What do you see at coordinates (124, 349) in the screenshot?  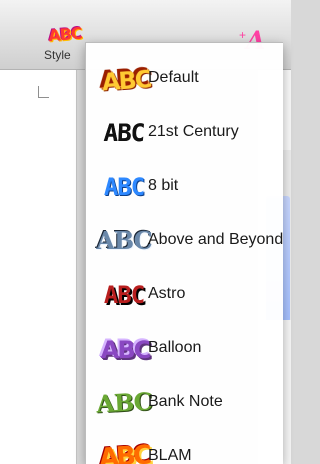 I see `style-preview-balloon: ABC` at bounding box center [124, 349].